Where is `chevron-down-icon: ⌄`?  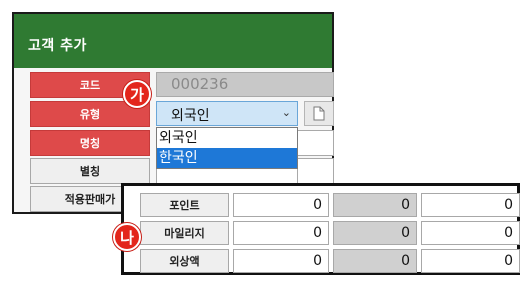
chevron-down-icon: ⌄ is located at coordinates (286, 112).